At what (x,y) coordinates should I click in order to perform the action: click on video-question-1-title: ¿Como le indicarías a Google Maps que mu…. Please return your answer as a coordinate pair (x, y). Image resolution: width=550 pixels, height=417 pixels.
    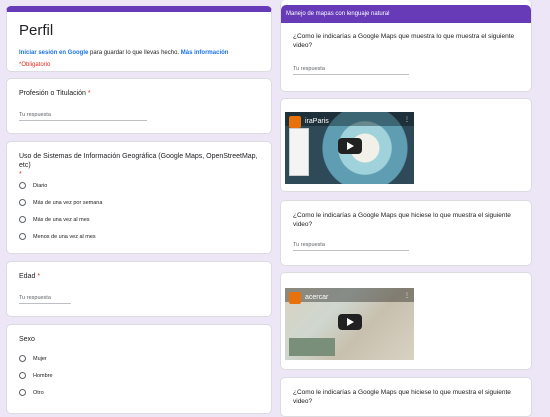
    Looking at the image, I should click on (404, 41).